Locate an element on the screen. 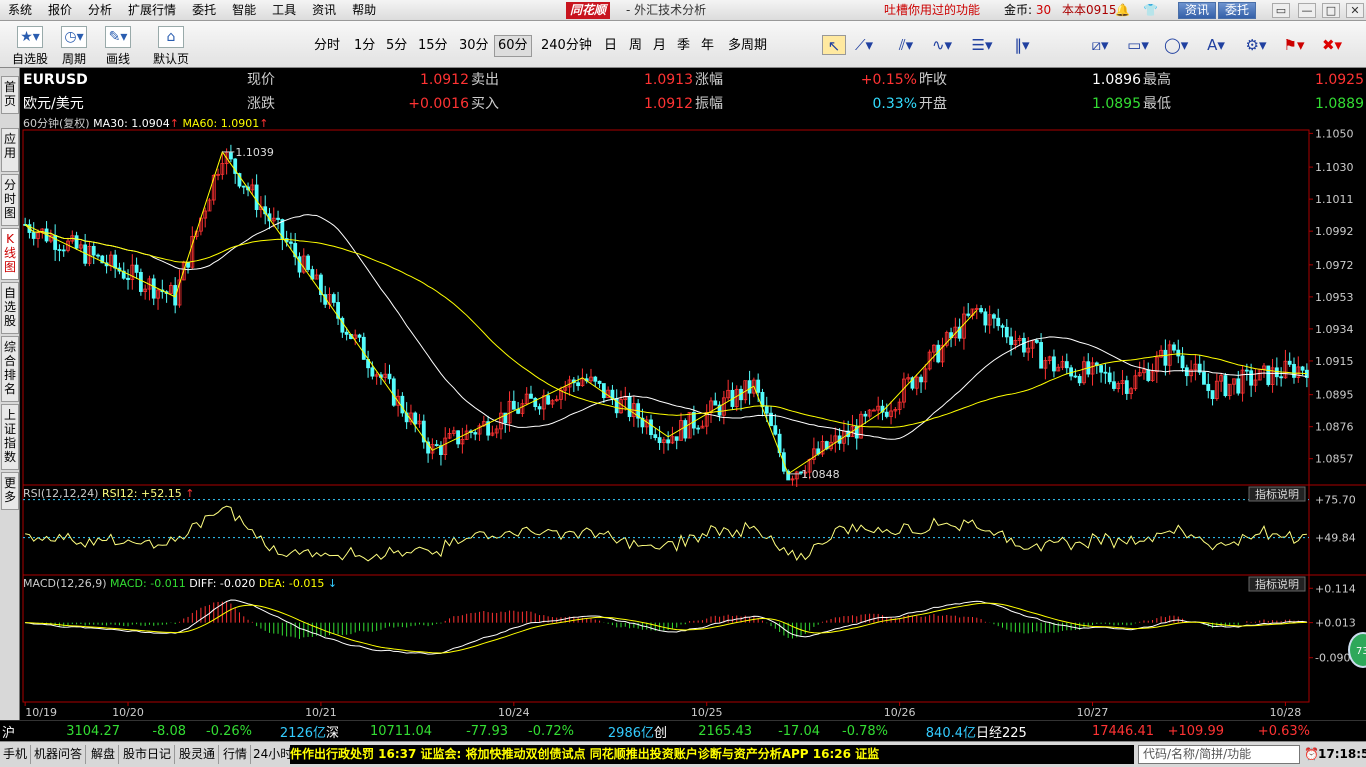 The image size is (1366, 767). xtick-label: 10/26 is located at coordinates (900, 712).